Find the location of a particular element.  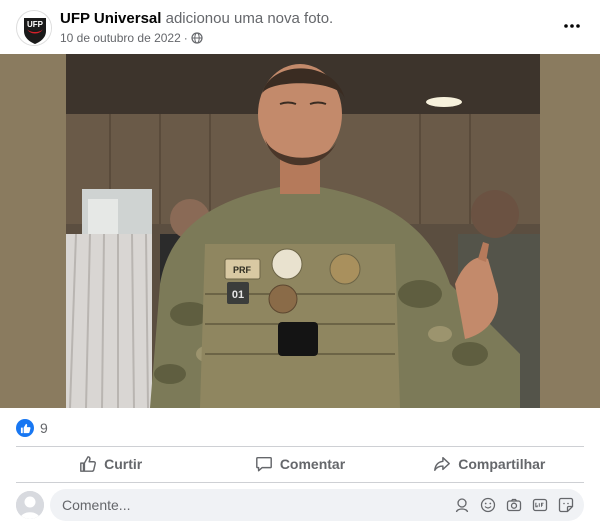

comment-composer is located at coordinates (317, 505).